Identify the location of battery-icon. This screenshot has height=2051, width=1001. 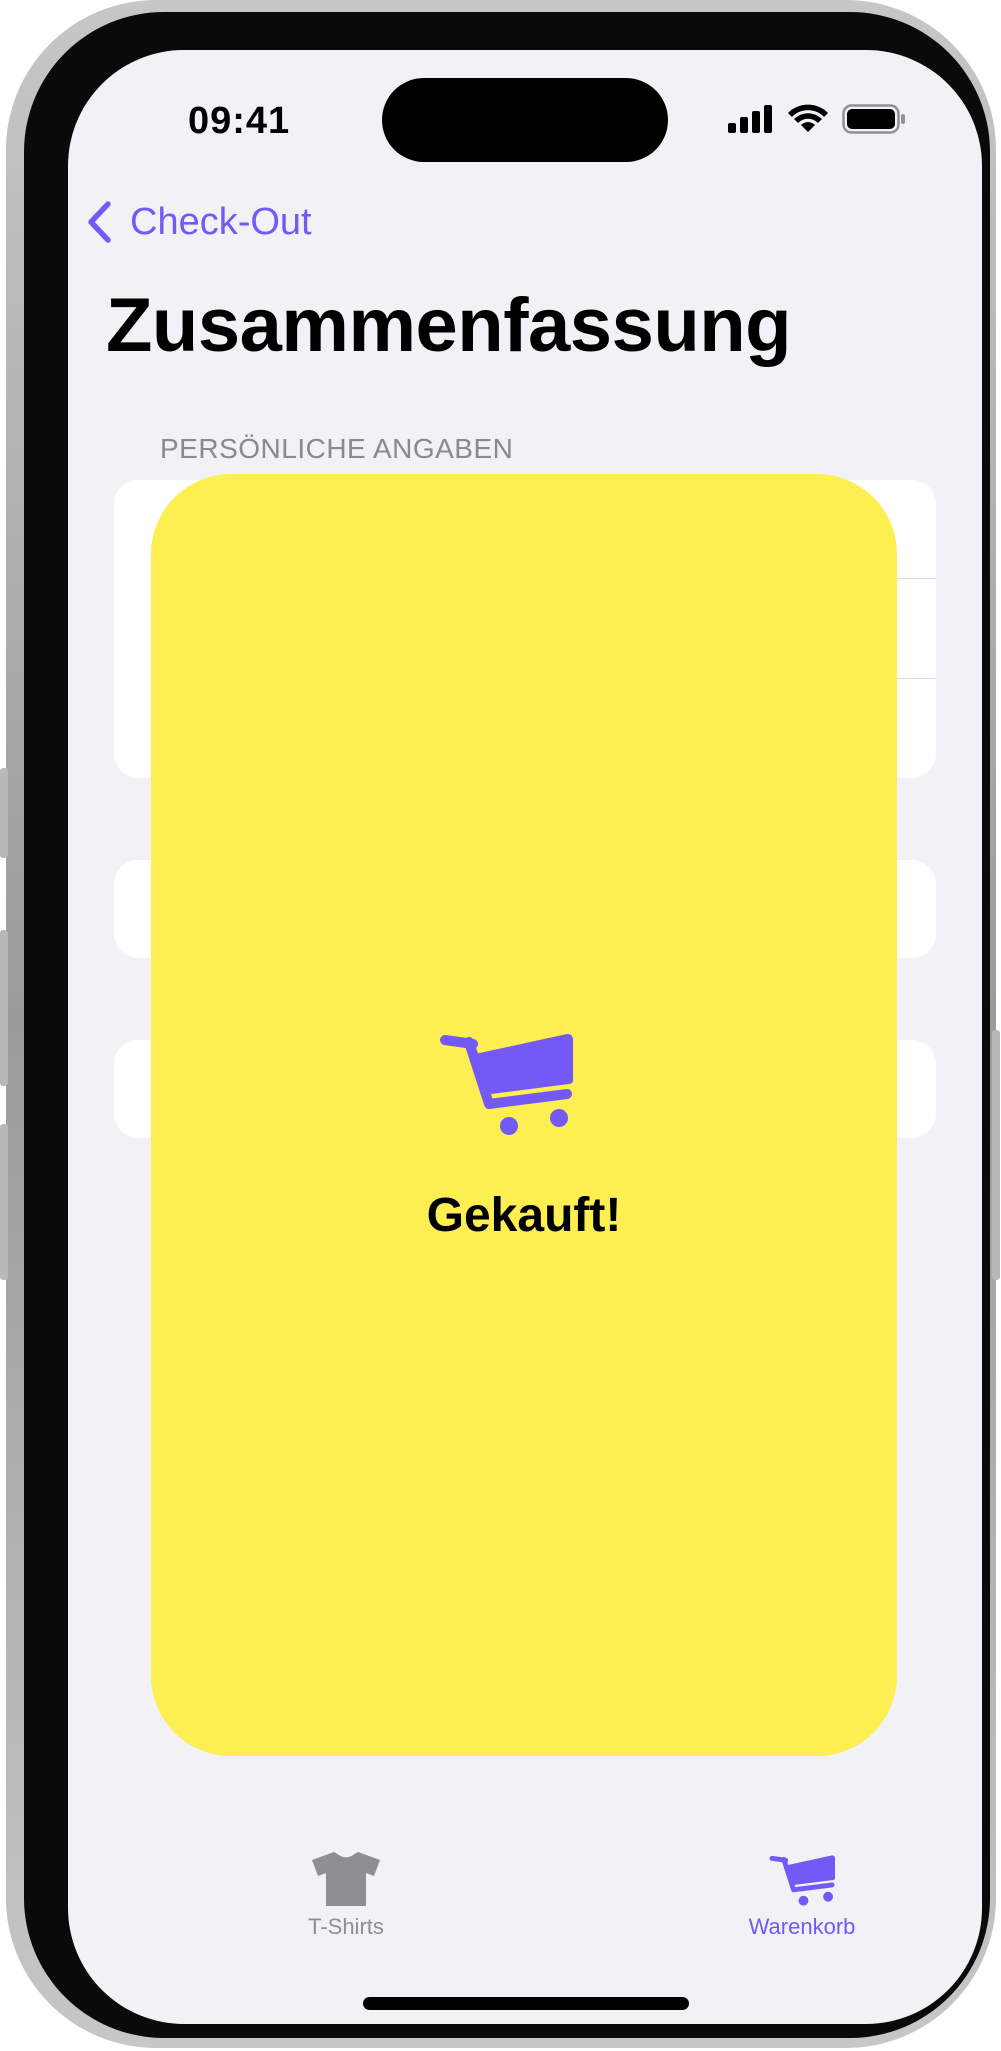
(873, 119).